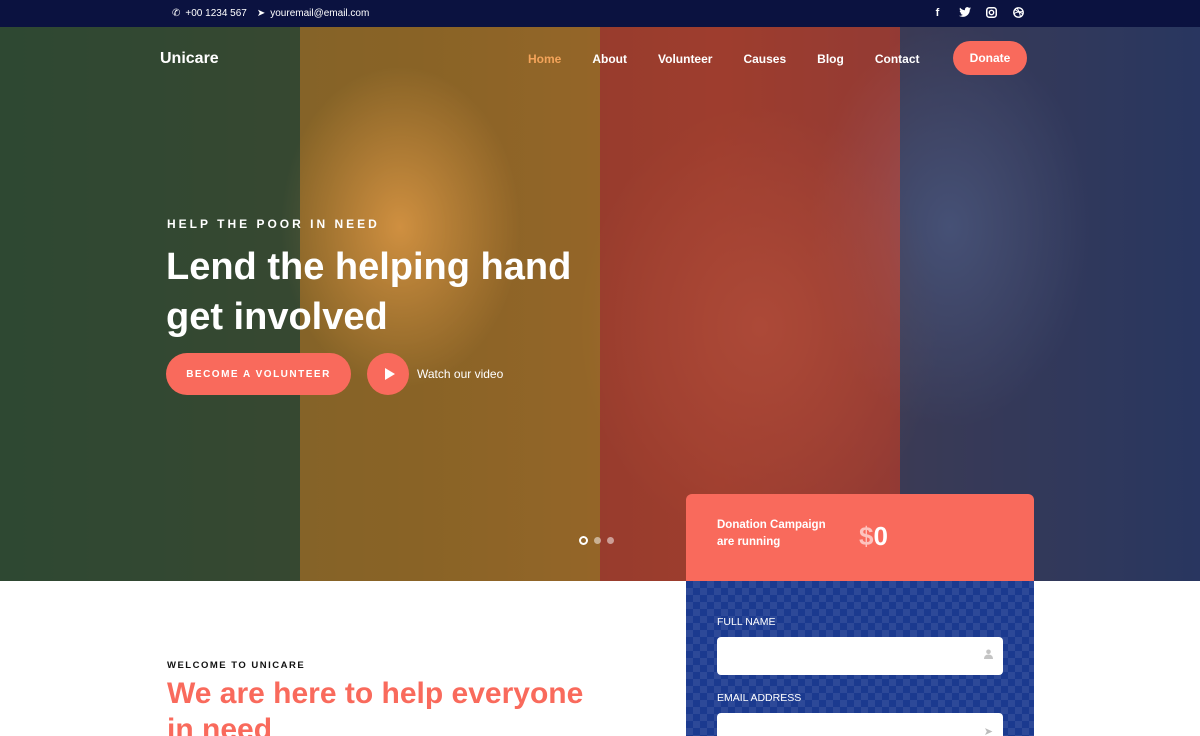 The image size is (1200, 736). I want to click on nav-home: Home, so click(544, 59).